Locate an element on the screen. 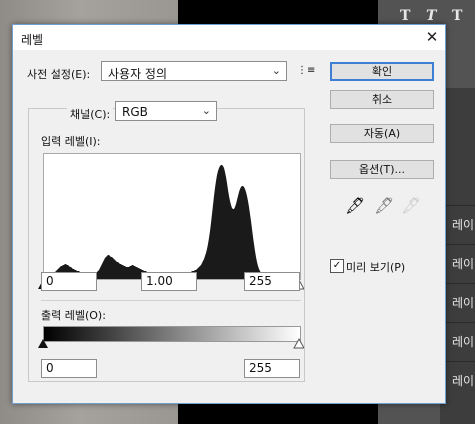  gray-eyedropper-icon: 🖋 is located at coordinates (384, 205).